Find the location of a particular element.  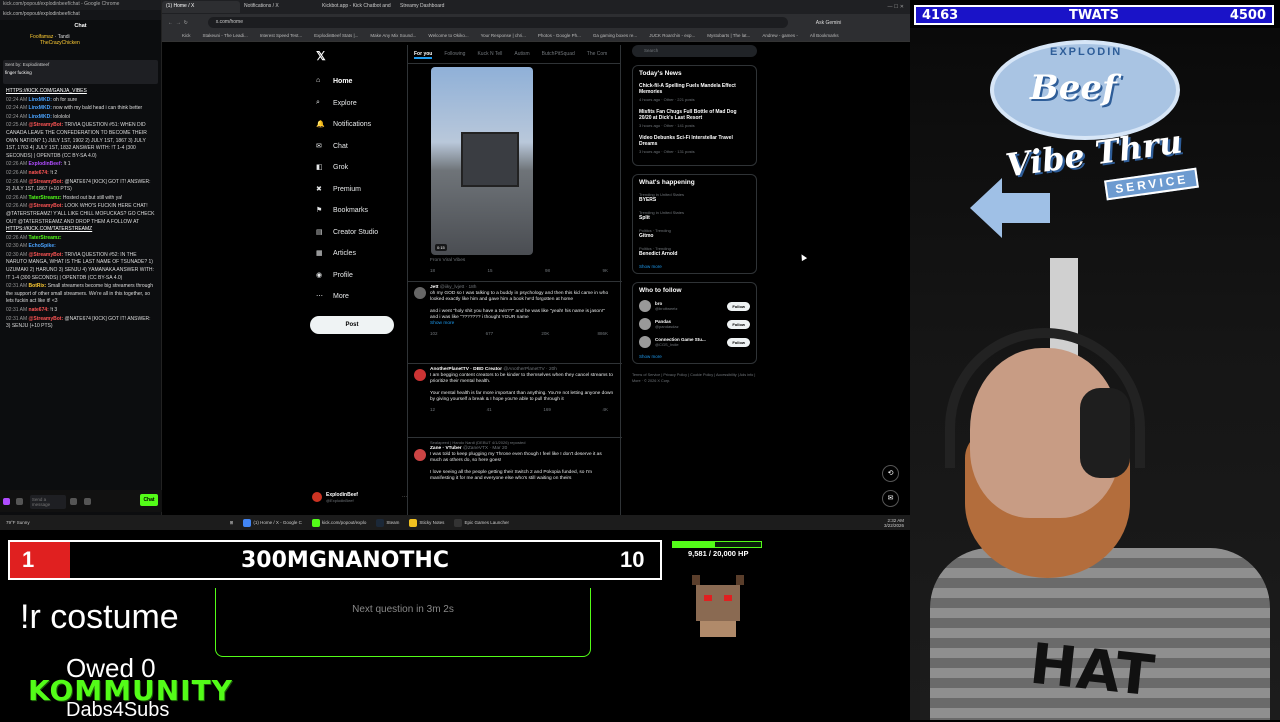

post-button: Post is located at coordinates (352, 324).